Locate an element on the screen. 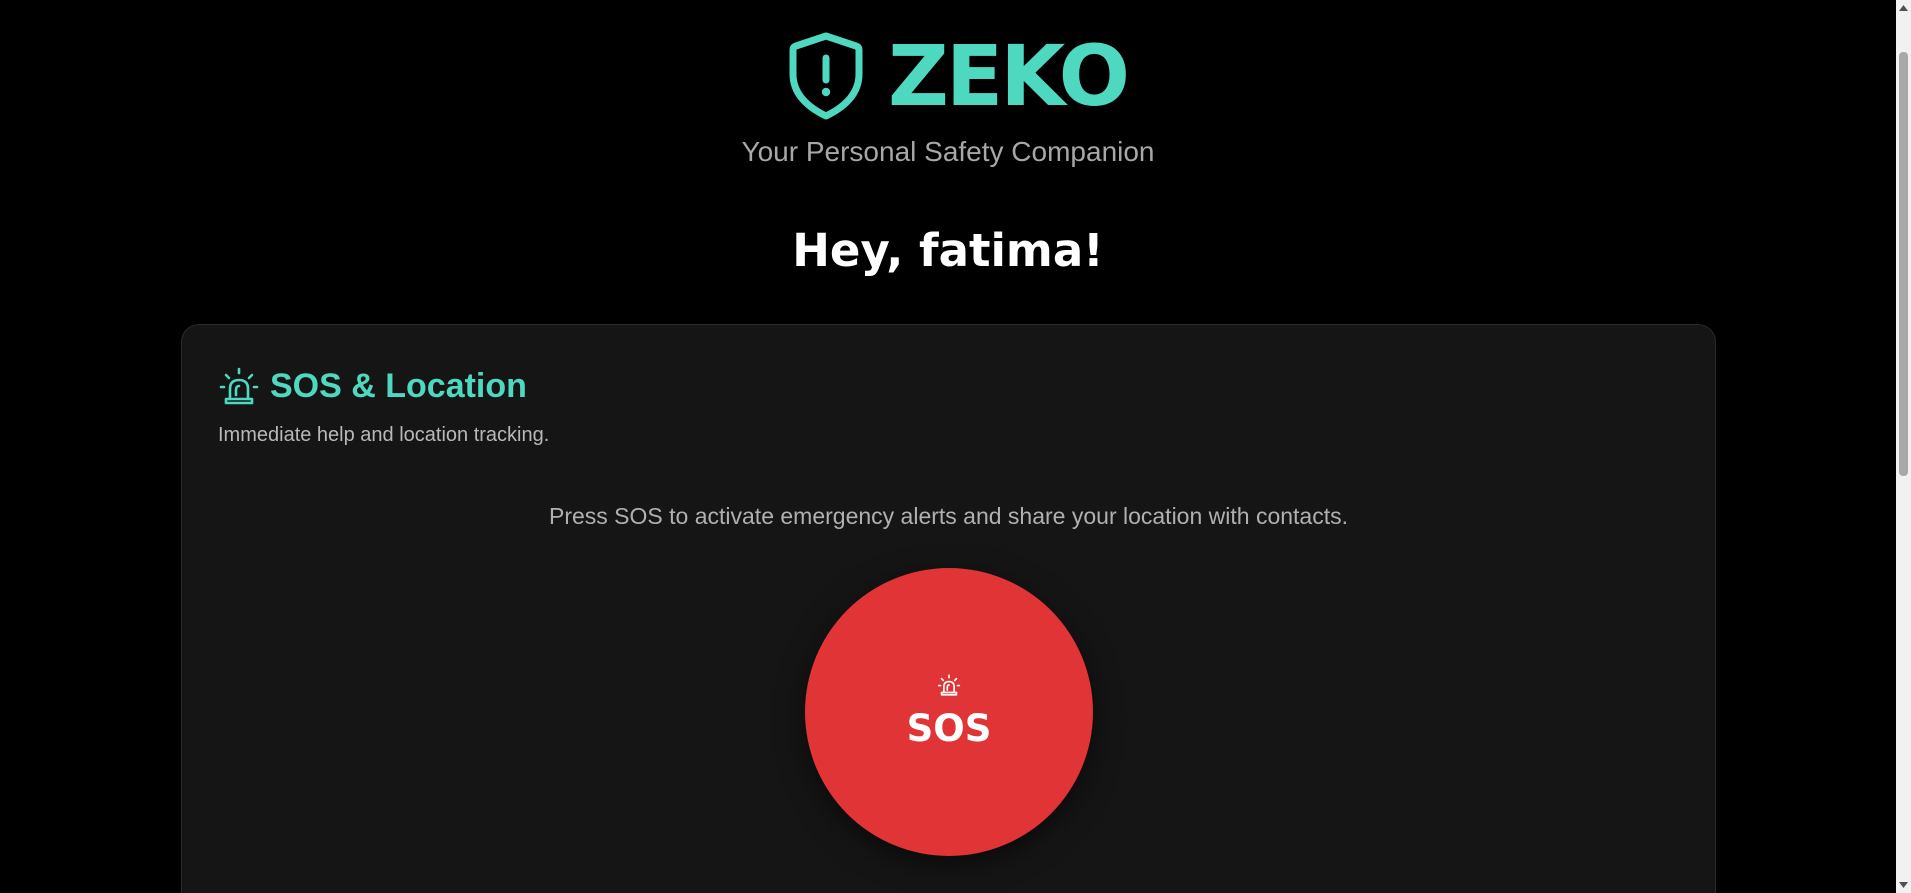 Image resolution: width=1911 pixels, height=893 pixels. shield-alert-icon is located at coordinates (826, 76).